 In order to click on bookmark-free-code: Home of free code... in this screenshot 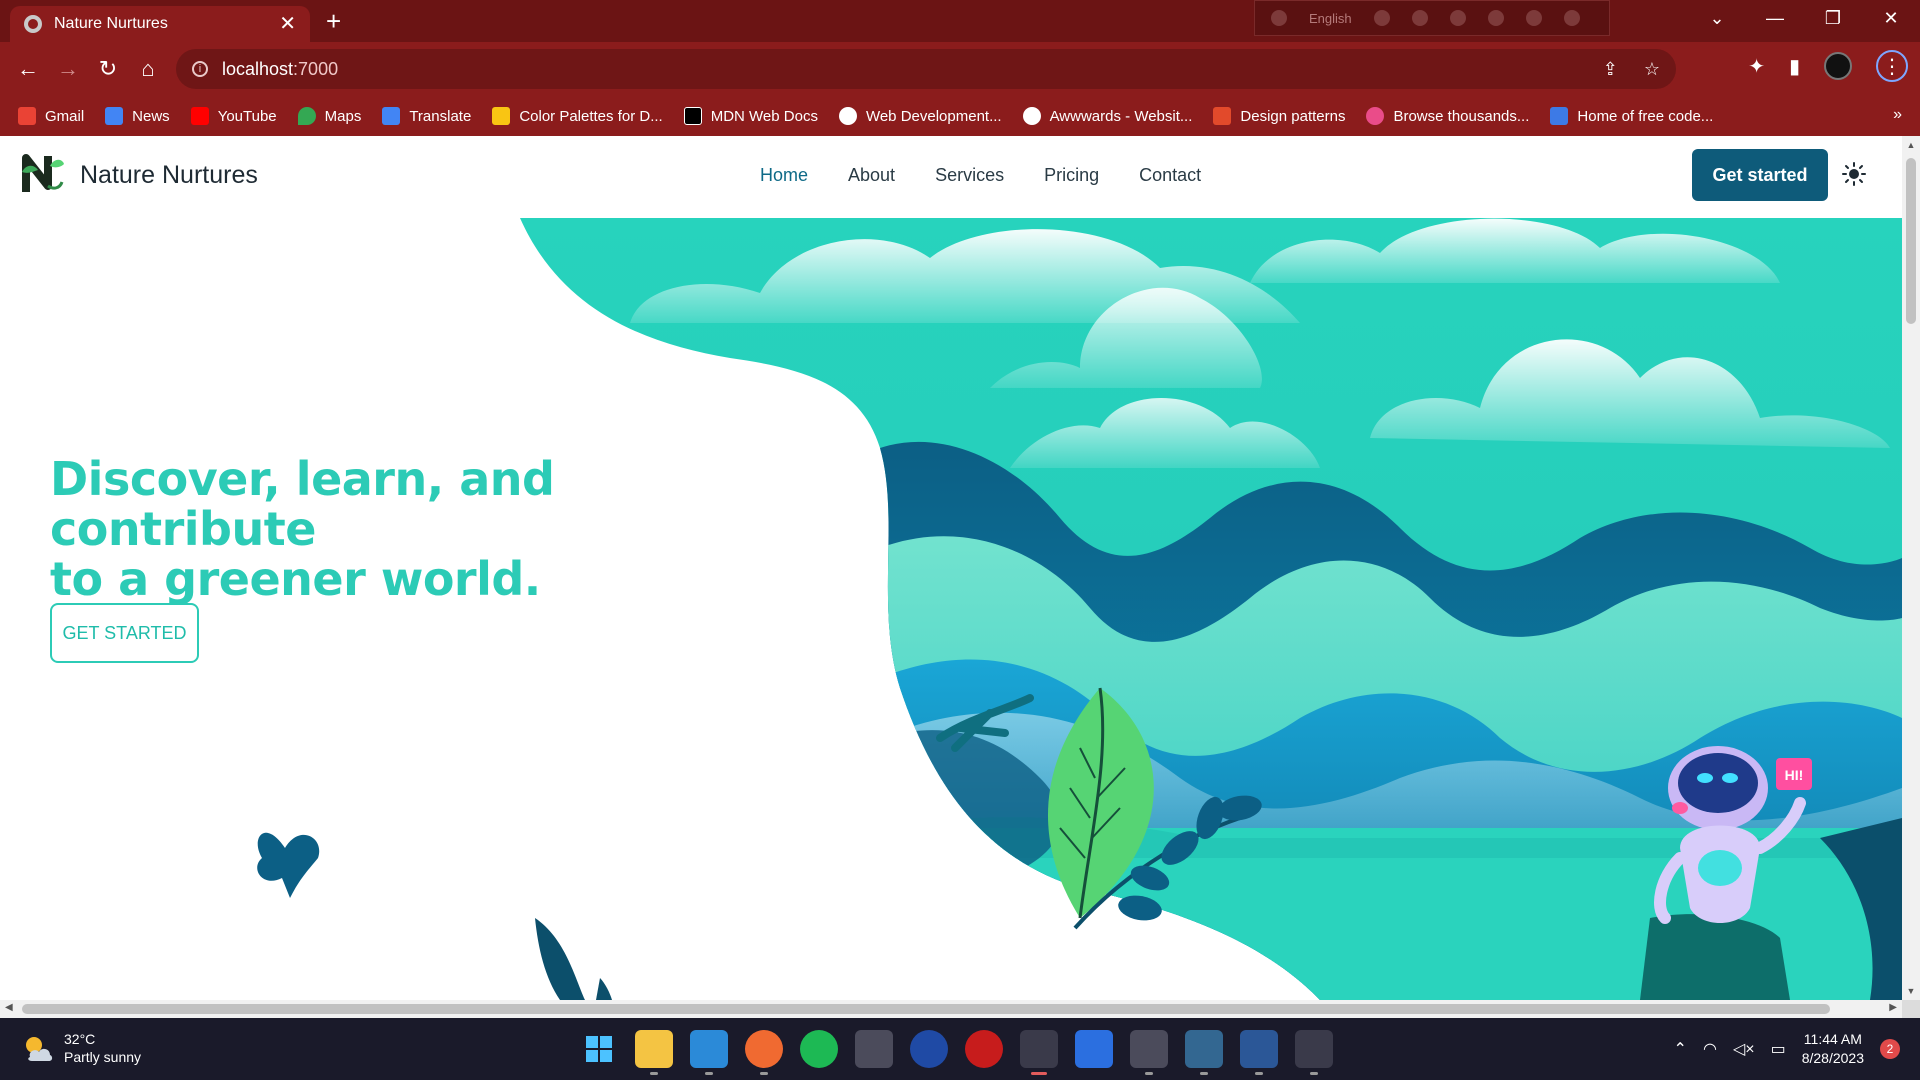, I will do `click(1631, 116)`.